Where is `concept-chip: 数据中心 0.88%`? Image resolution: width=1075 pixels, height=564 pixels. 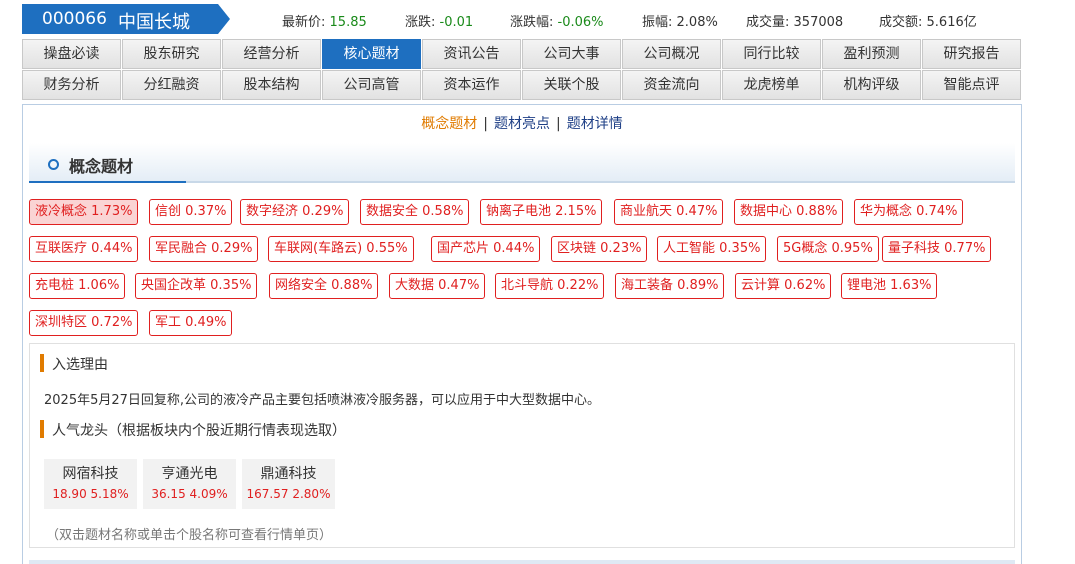
concept-chip: 数据中心 0.88% is located at coordinates (789, 212).